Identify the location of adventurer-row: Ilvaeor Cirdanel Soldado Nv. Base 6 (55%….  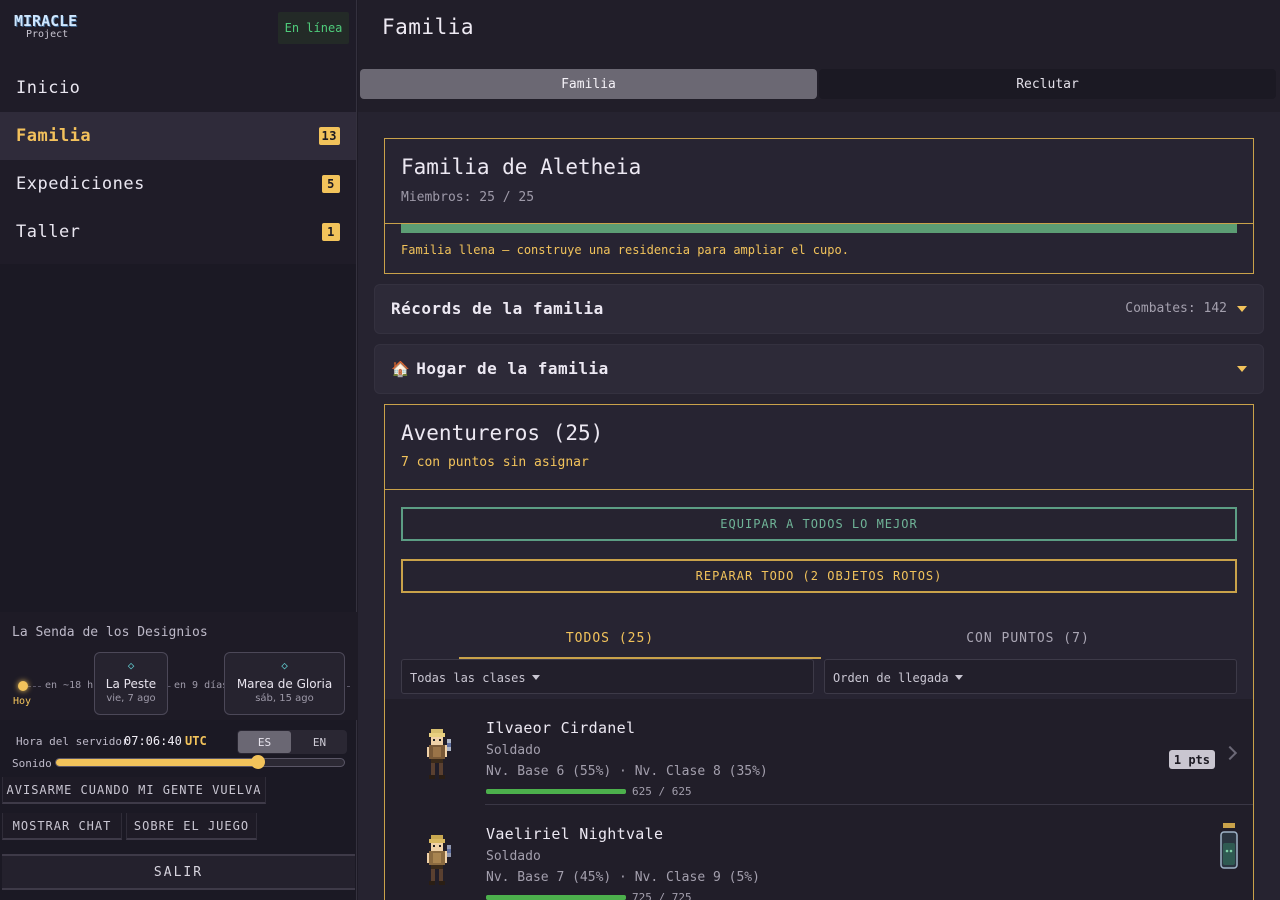
(819, 752).